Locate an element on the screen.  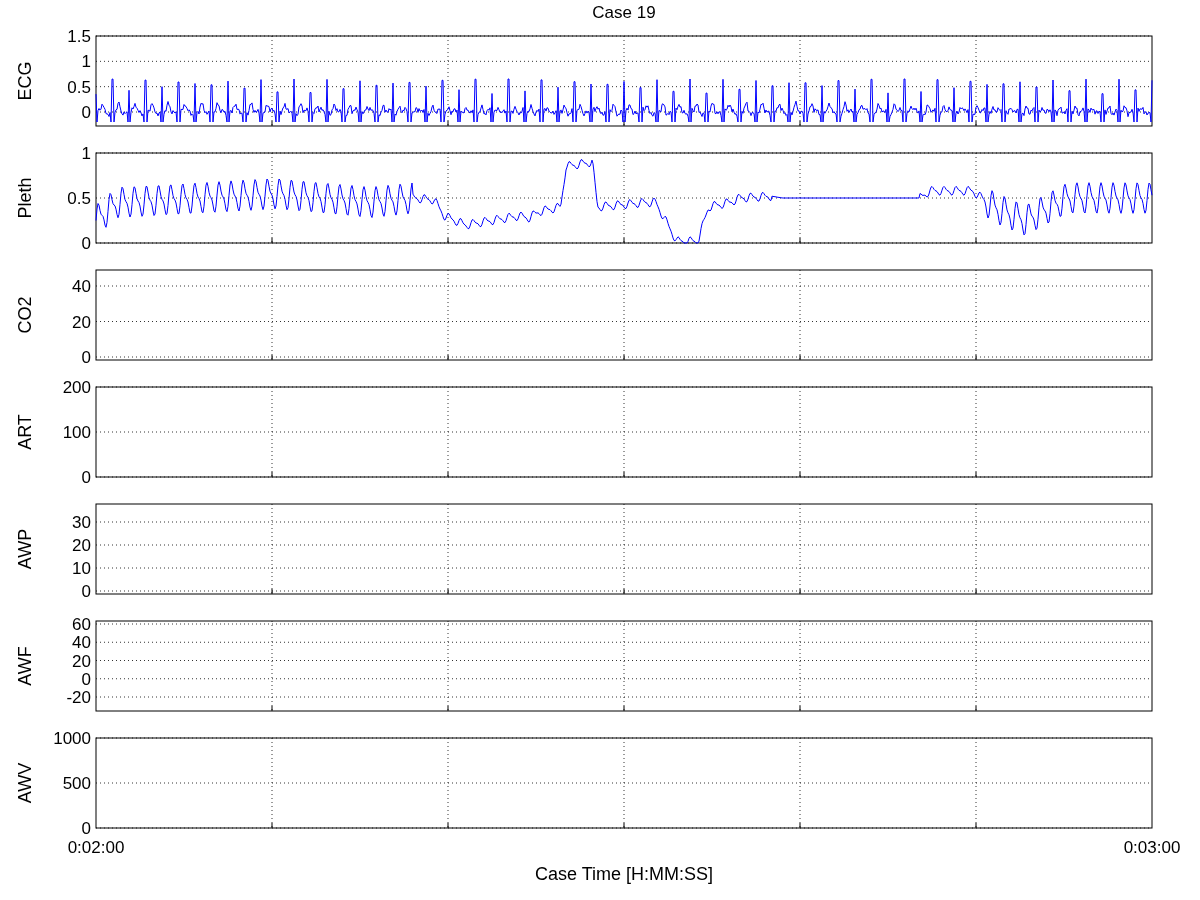
y-tick-label: 60 is located at coordinates (81, 624).